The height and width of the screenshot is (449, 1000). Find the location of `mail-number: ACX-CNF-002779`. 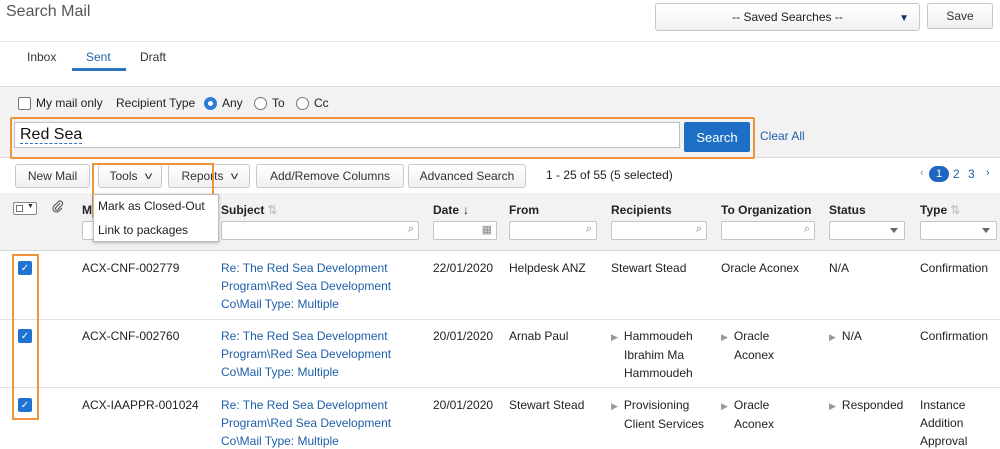

mail-number: ACX-CNF-002779 is located at coordinates (131, 268).